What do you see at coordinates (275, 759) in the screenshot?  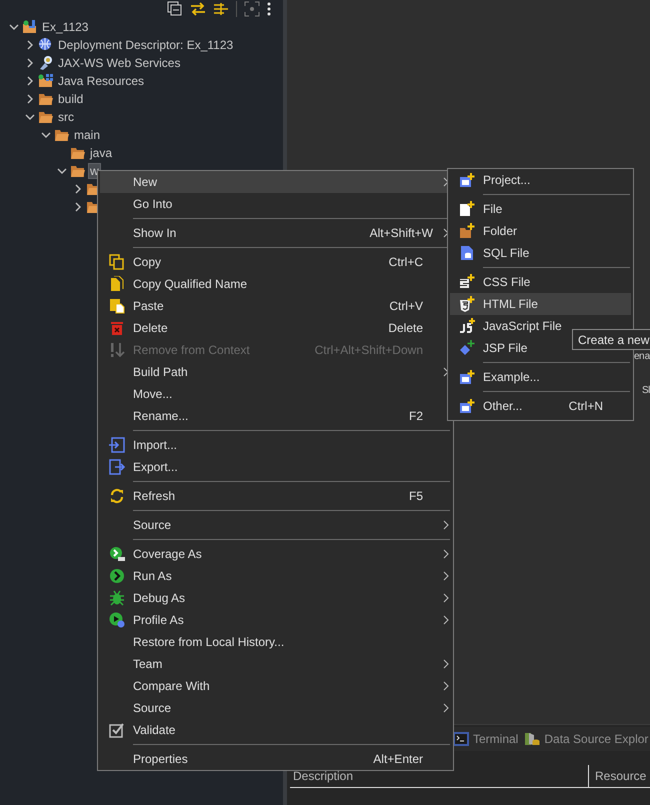 I see `menu-item: Properties Alt+Enter` at bounding box center [275, 759].